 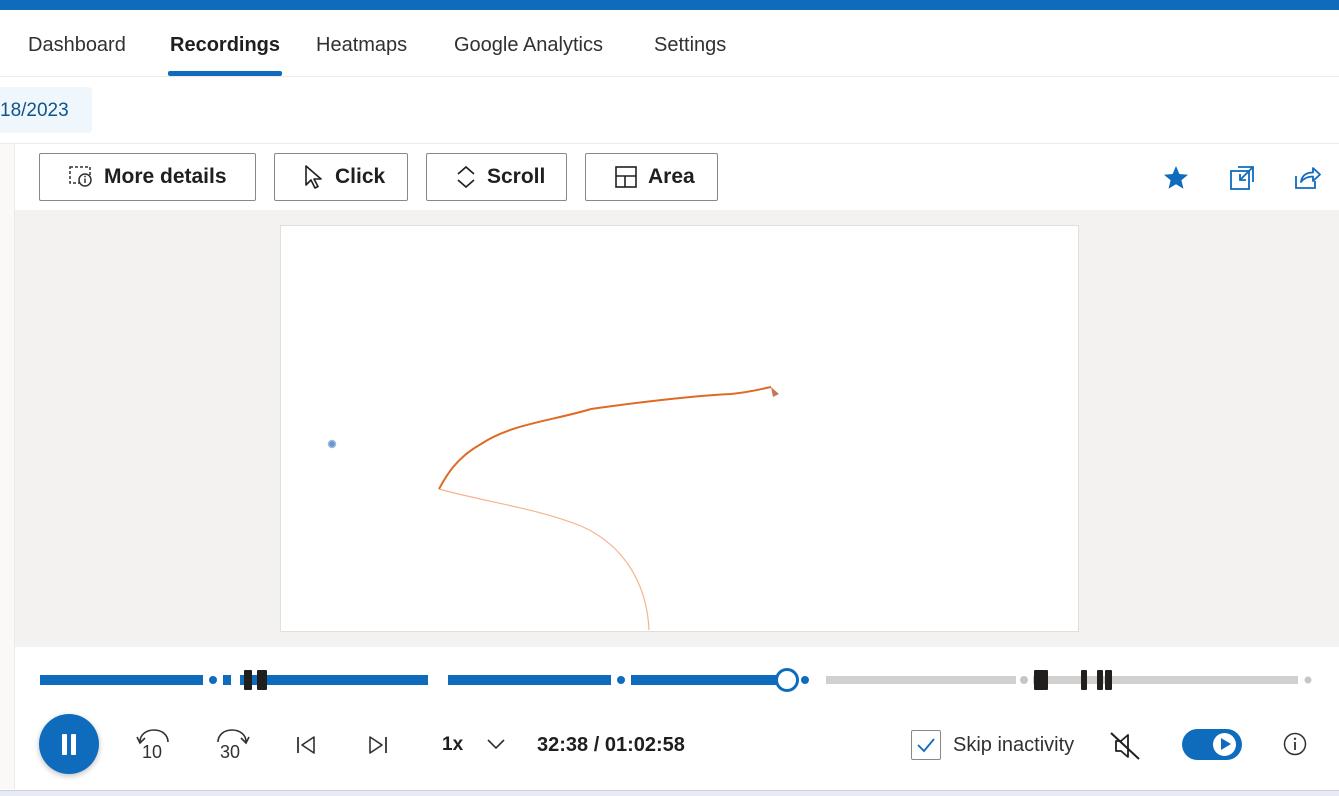 I want to click on date-filter-chip: 18/2023, so click(x=46, y=110).